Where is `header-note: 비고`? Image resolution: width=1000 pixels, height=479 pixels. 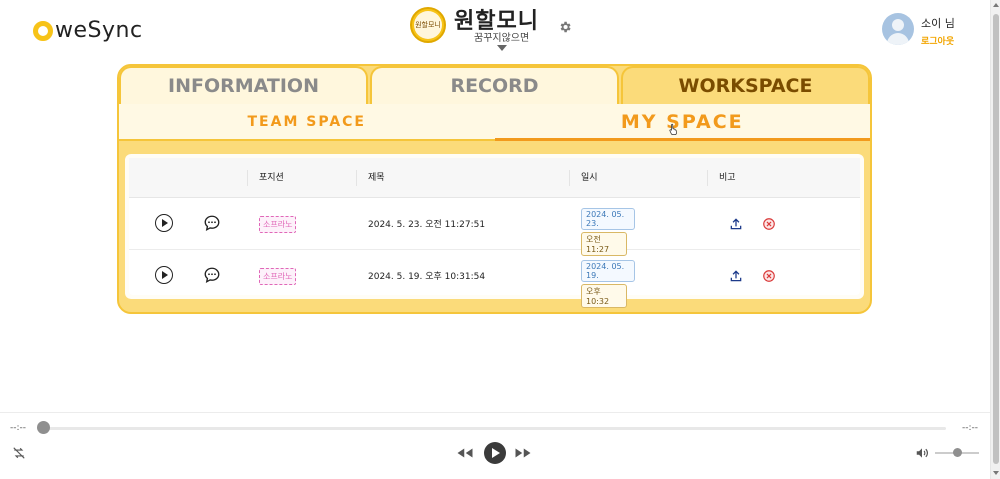 header-note: 비고 is located at coordinates (727, 178).